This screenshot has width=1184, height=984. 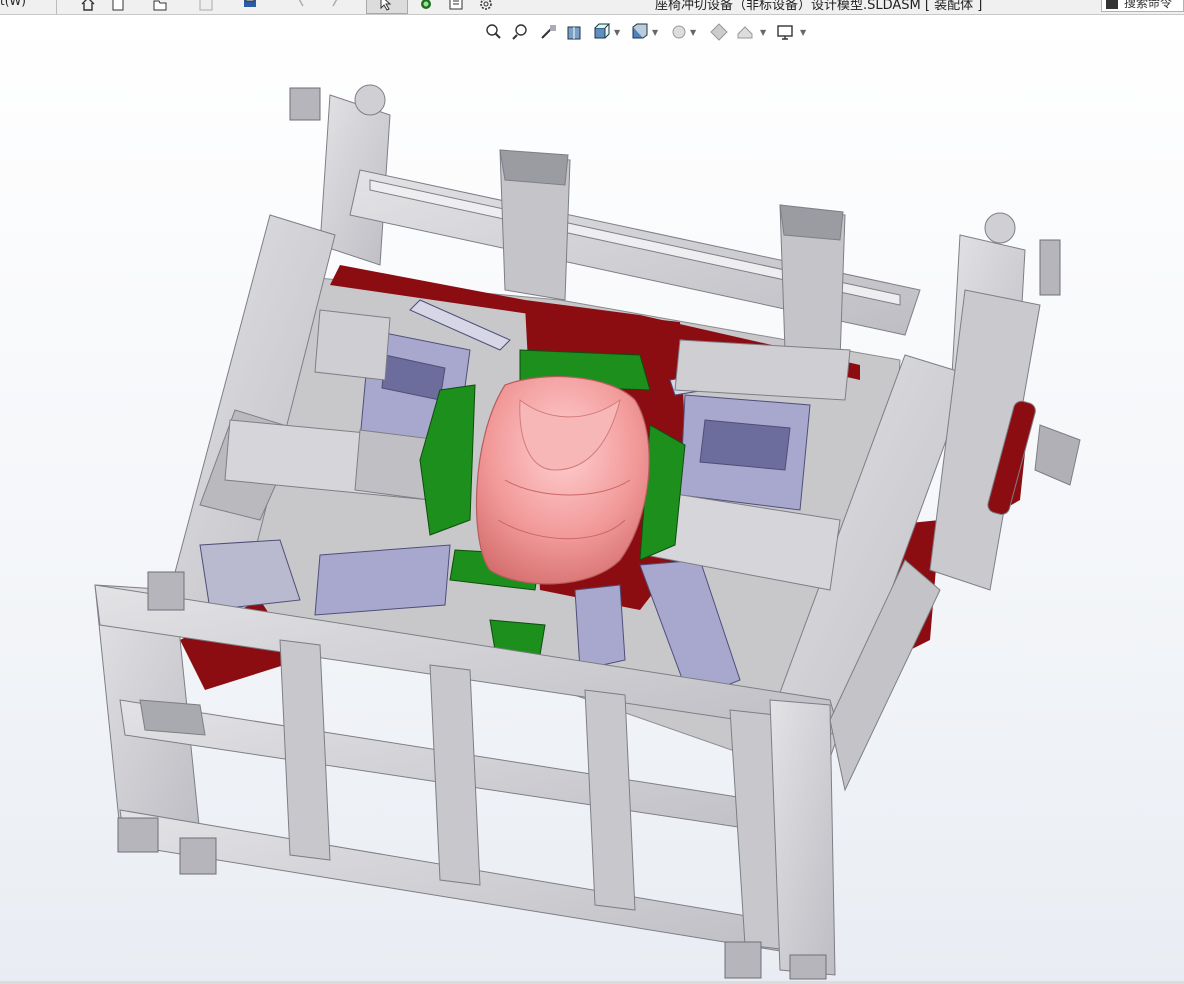 What do you see at coordinates (250, 6) in the screenshot?
I see `print-icon` at bounding box center [250, 6].